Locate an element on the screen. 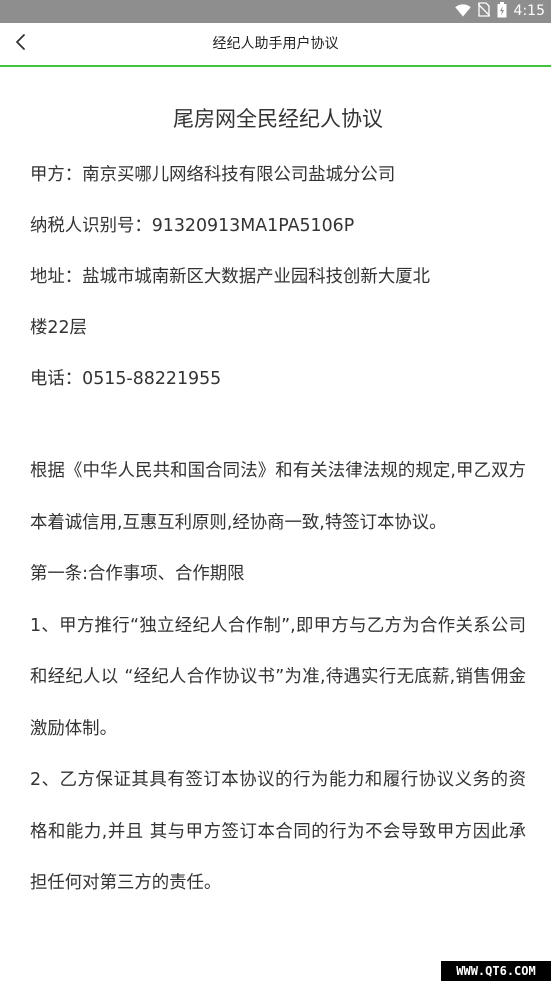 The image size is (551, 981). status-time: 4:15 is located at coordinates (529, 11).